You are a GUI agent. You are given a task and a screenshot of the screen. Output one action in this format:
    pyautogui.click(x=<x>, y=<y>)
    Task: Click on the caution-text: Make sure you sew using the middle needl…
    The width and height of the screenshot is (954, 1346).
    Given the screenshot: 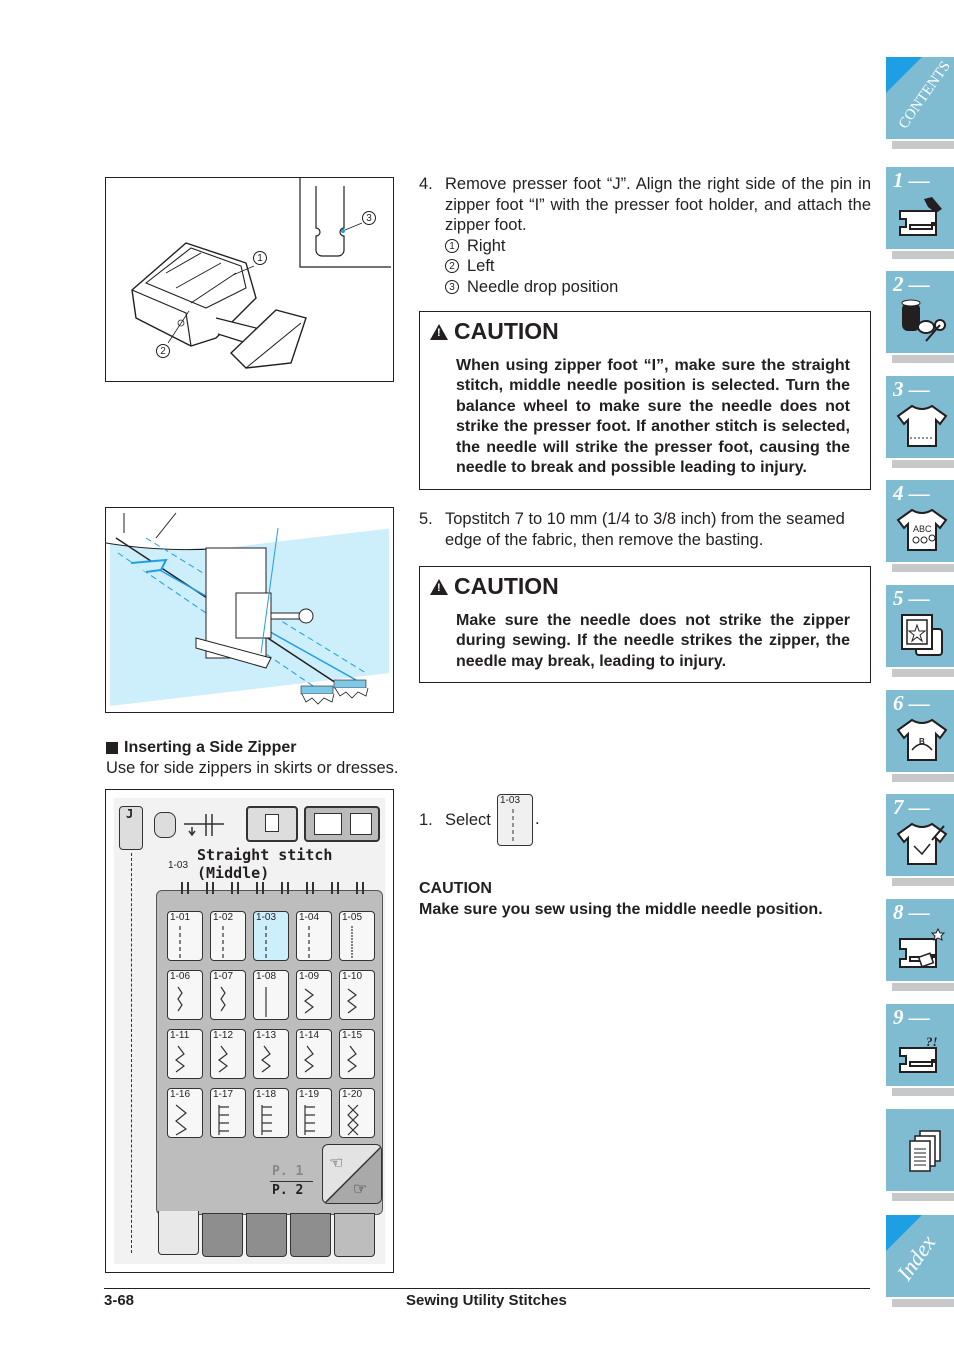 What is the action you would take?
    pyautogui.click(x=621, y=909)
    